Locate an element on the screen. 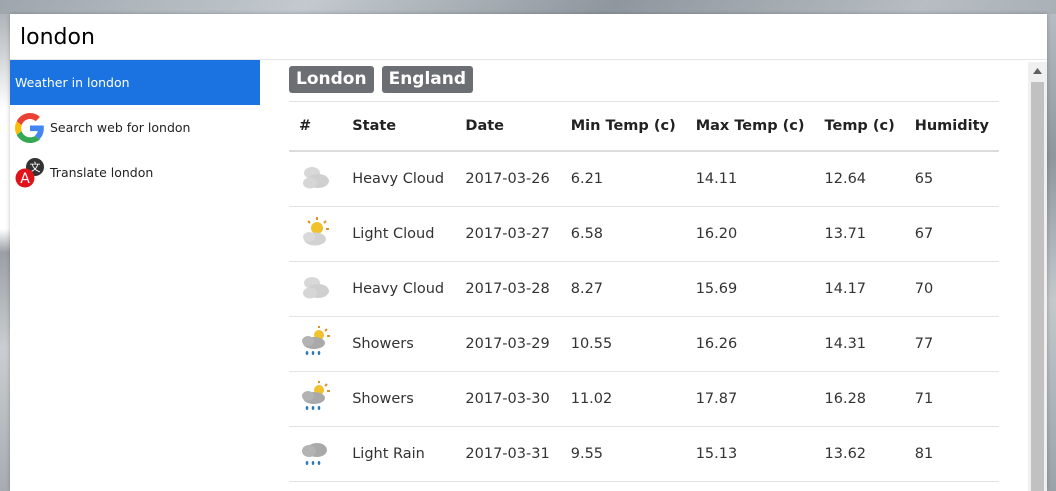 The width and height of the screenshot is (1056, 491). translate-icon: 文 A is located at coordinates (30, 173).